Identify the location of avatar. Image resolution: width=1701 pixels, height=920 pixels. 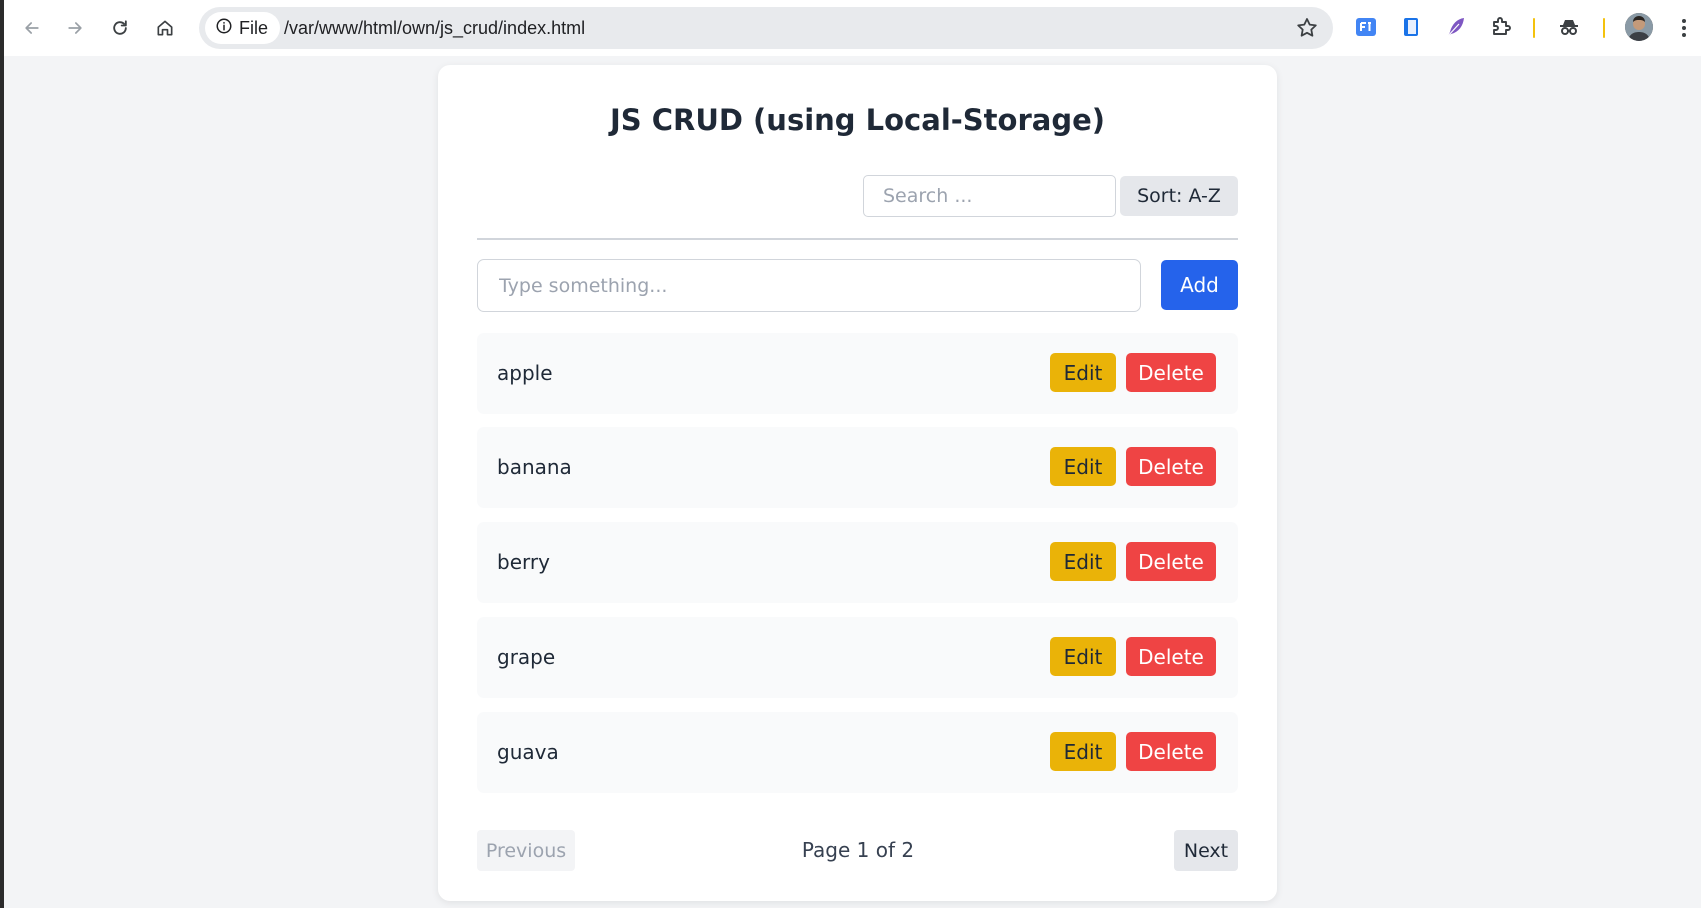
(1639, 27).